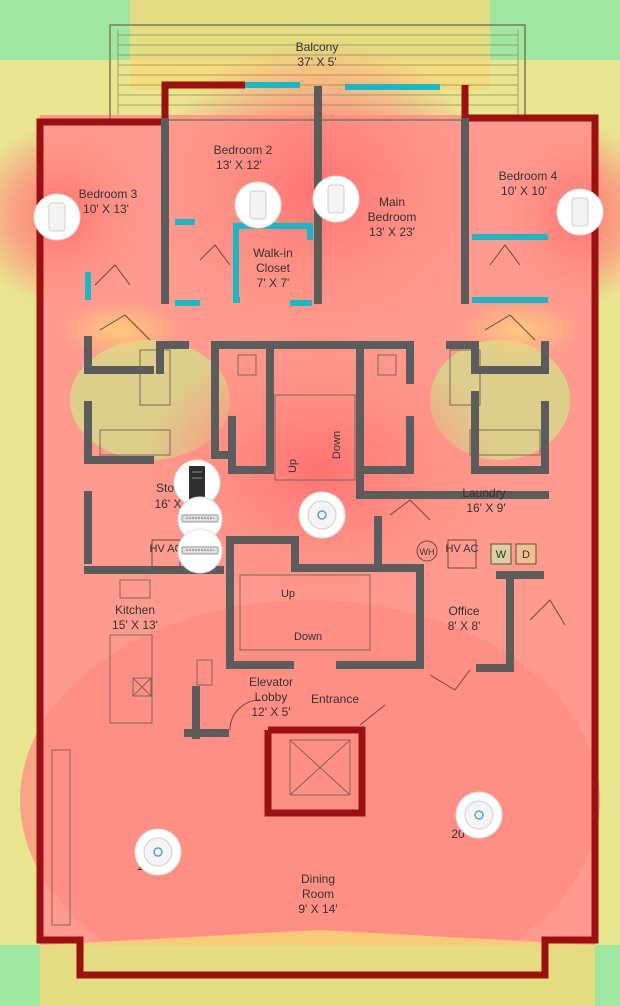  What do you see at coordinates (258, 205) in the screenshot?
I see `bedroom2-access-point` at bounding box center [258, 205].